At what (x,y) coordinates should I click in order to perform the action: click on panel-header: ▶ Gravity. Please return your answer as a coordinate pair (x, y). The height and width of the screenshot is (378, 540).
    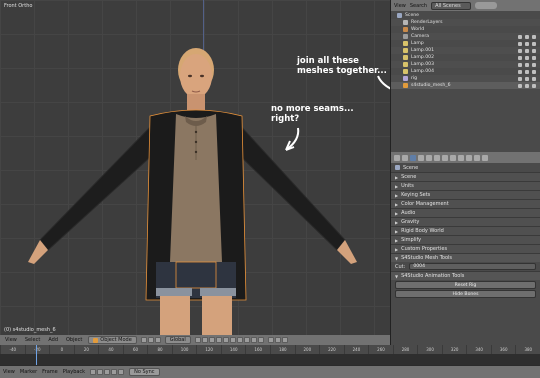
    Looking at the image, I should click on (465, 221).